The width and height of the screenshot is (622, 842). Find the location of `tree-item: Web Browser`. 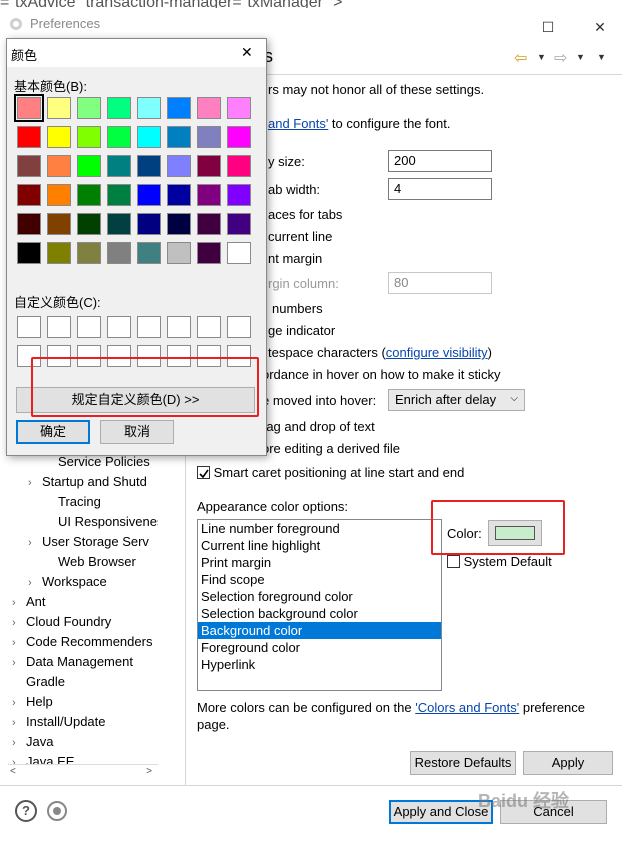

tree-item: Web Browser is located at coordinates (83, 562).